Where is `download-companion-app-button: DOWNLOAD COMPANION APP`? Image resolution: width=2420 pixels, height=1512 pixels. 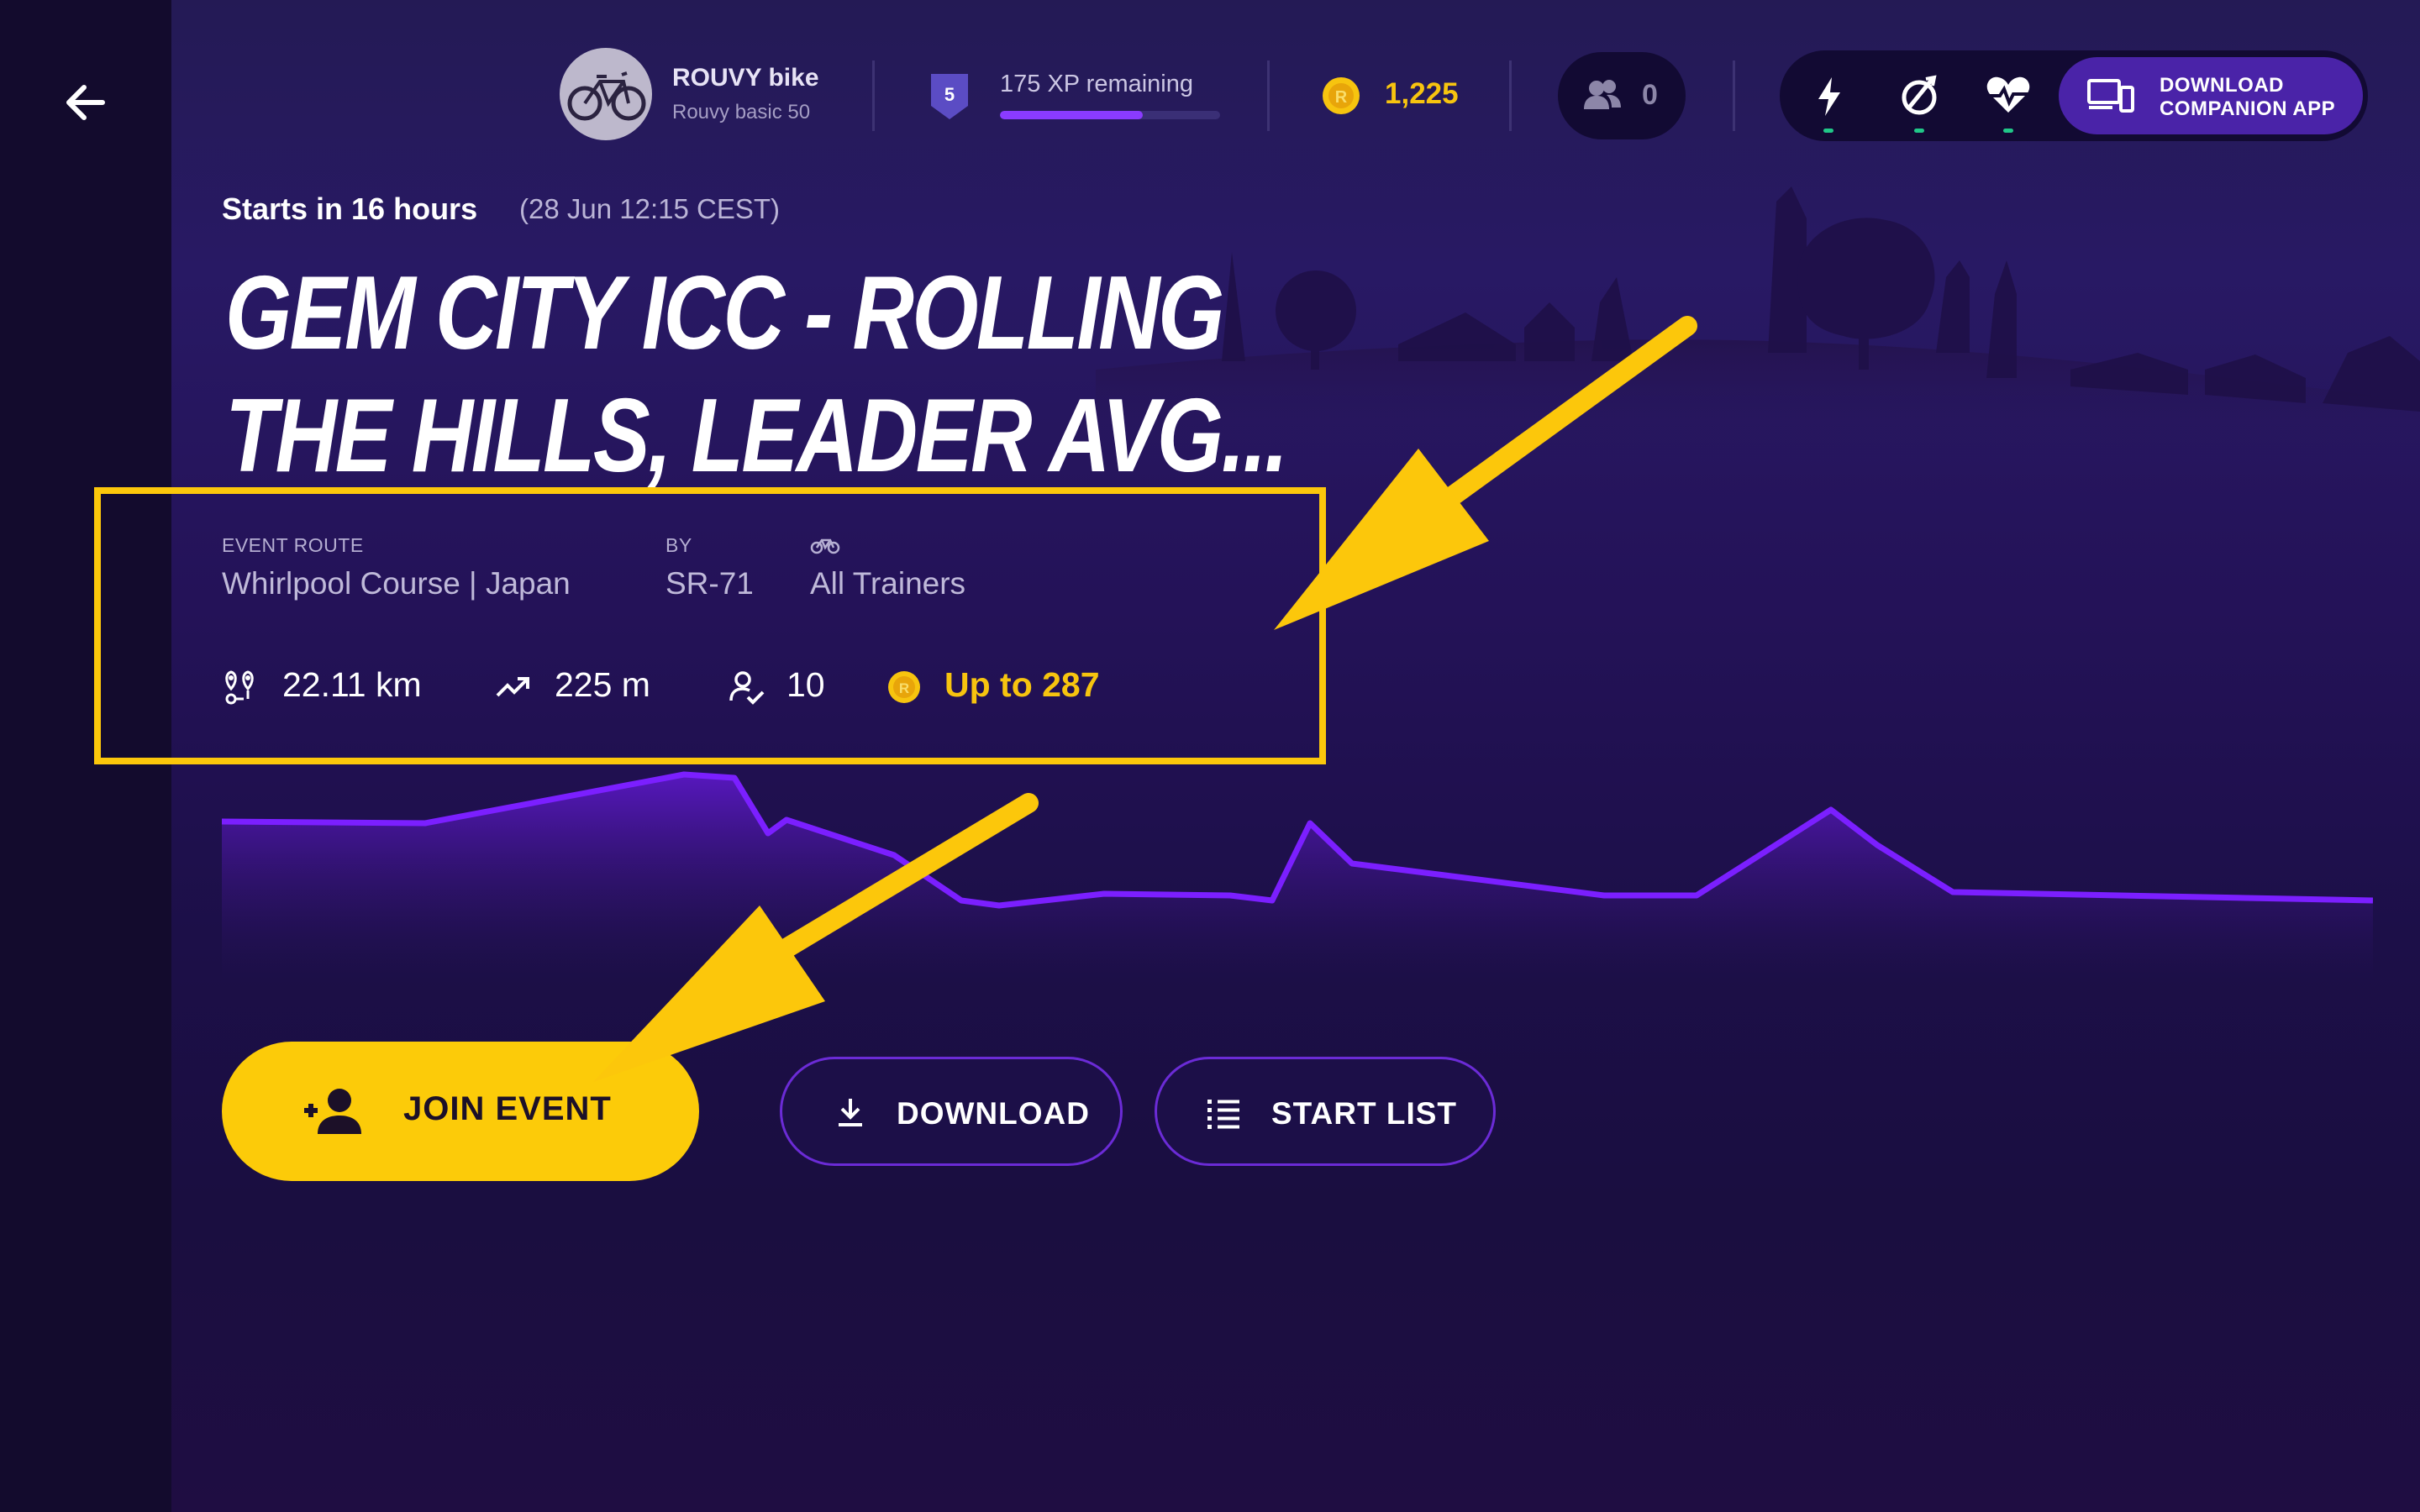
download-companion-app-button: DOWNLOAD COMPANION APP is located at coordinates (2211, 95).